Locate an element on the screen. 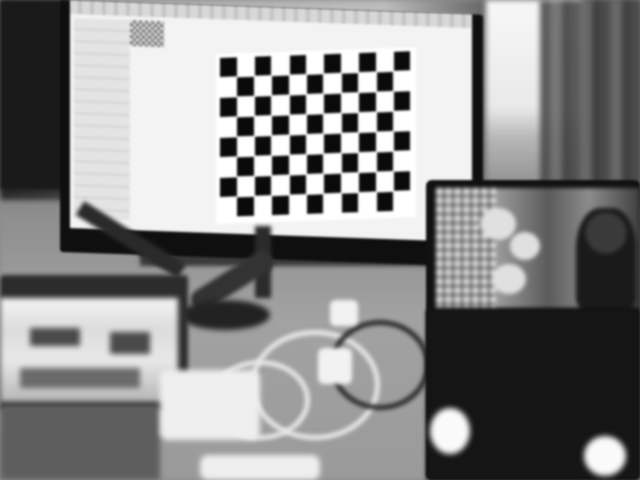  thumbnail-grid is located at coordinates (466, 248).